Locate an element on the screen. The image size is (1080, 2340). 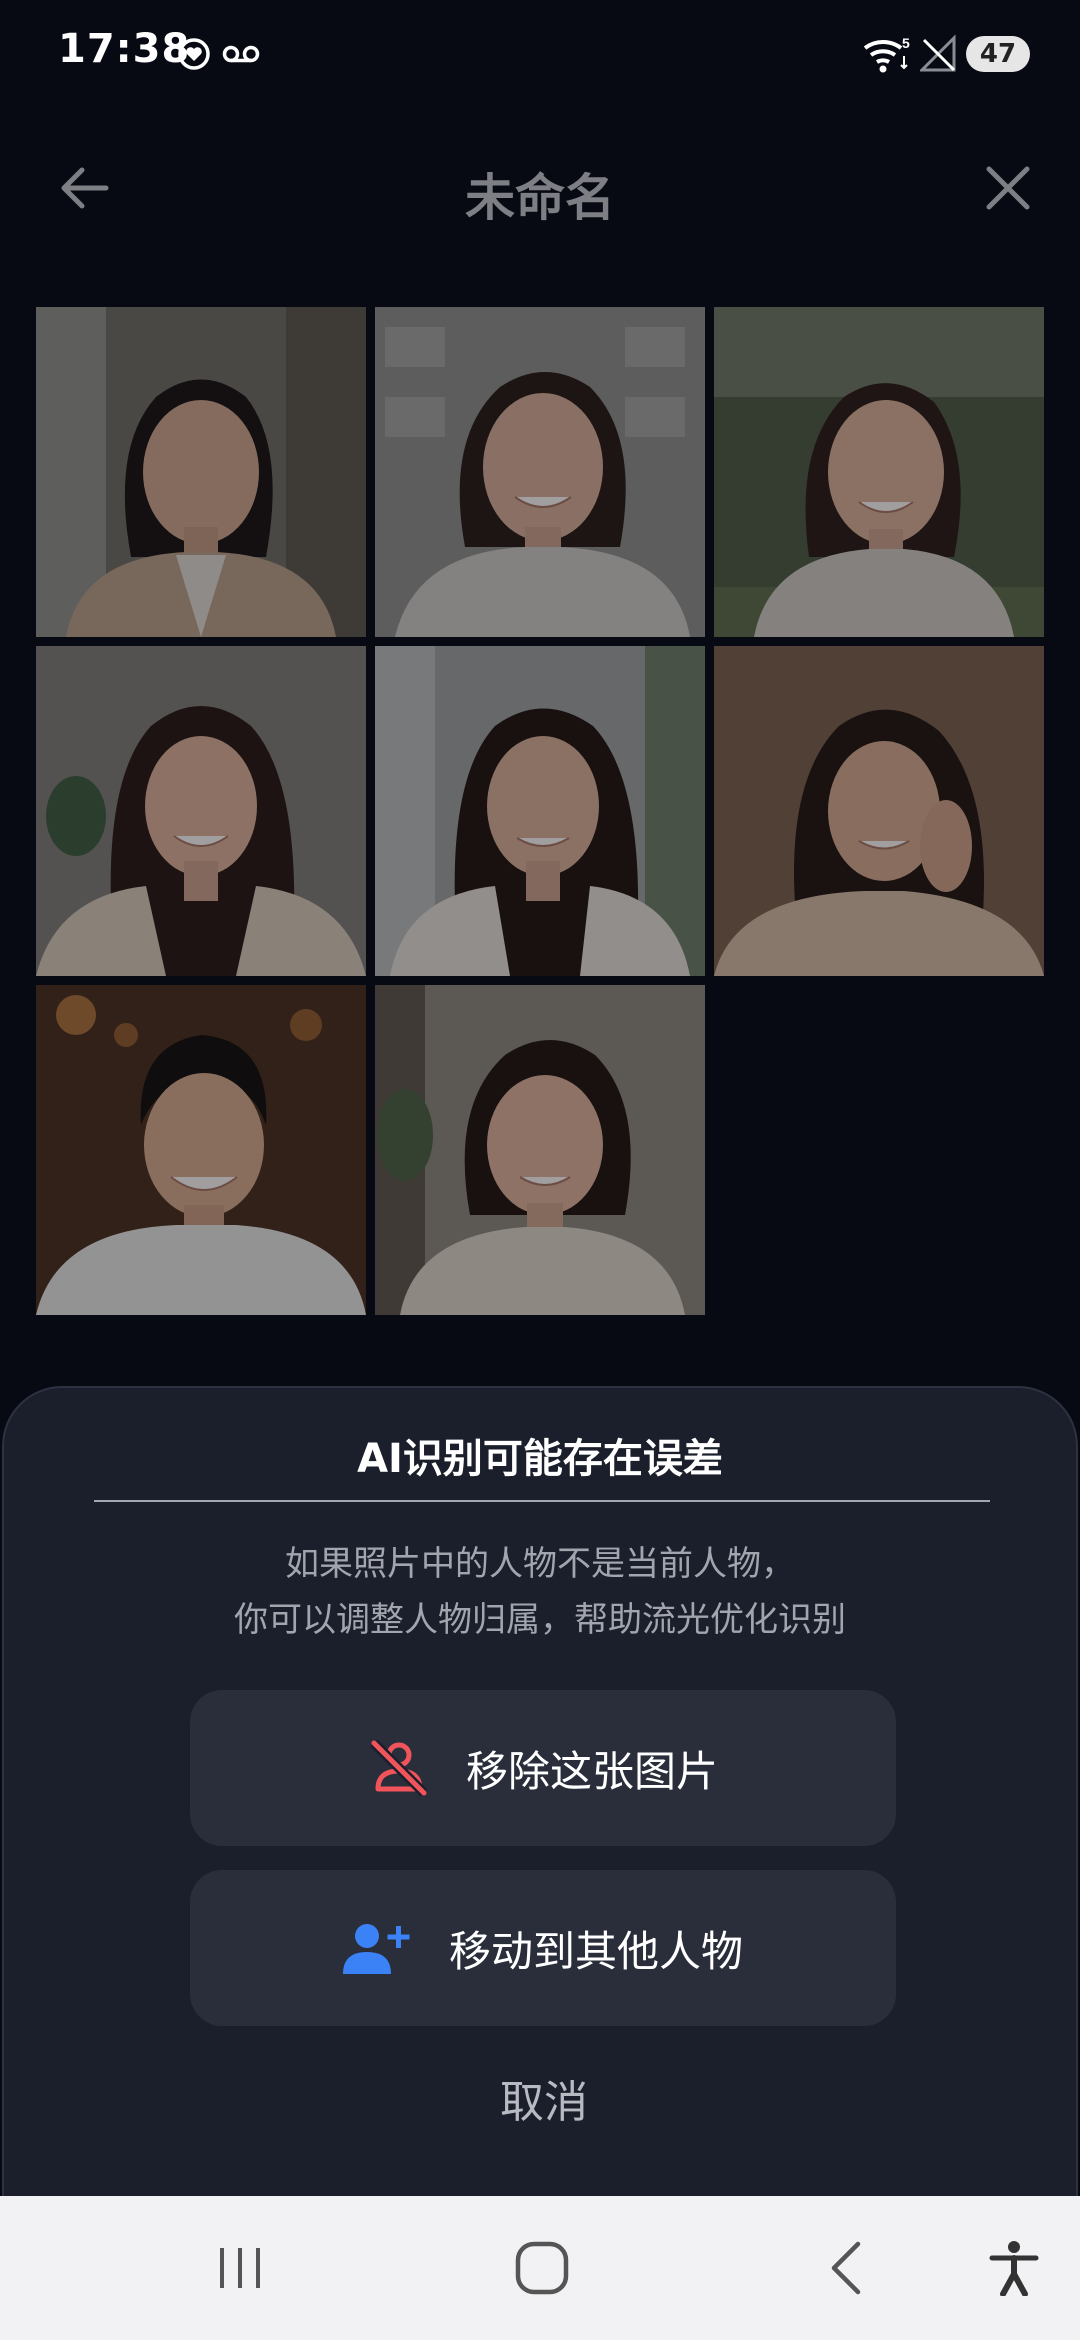
svg-text: 5 is located at coordinates (906, 43).